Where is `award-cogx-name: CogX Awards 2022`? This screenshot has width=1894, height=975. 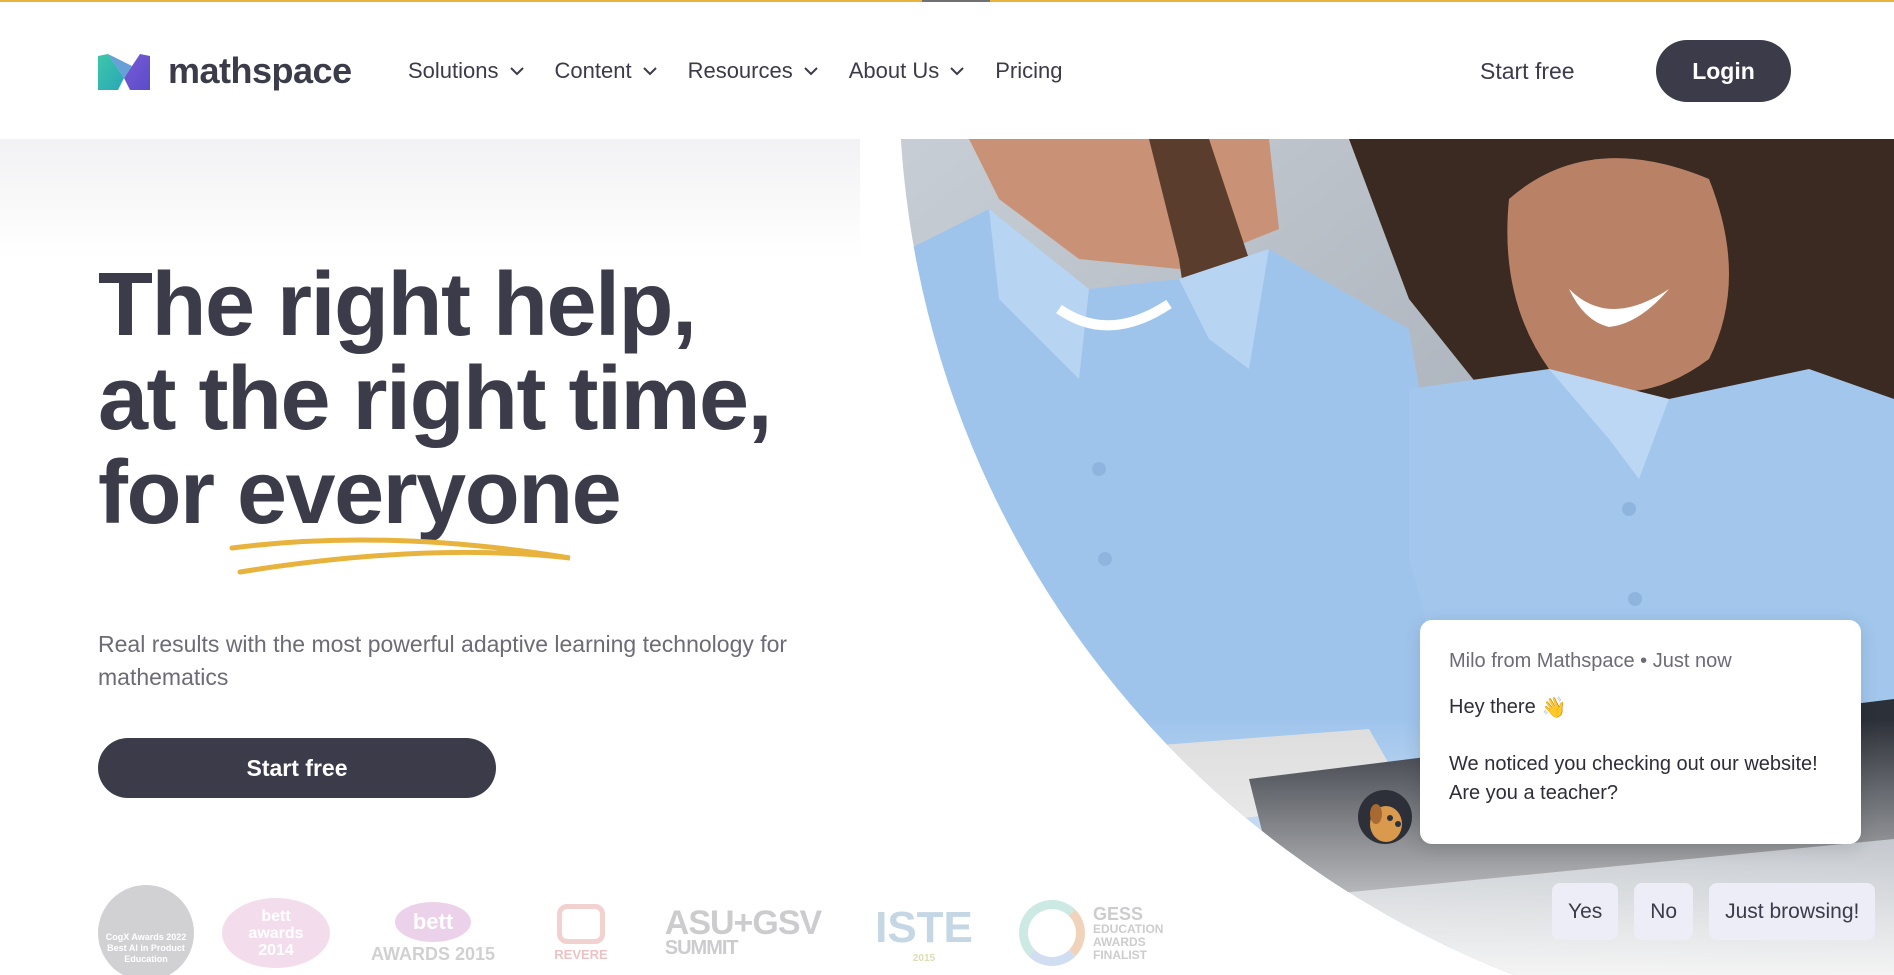 award-cogx-name: CogX Awards 2022 is located at coordinates (146, 936).